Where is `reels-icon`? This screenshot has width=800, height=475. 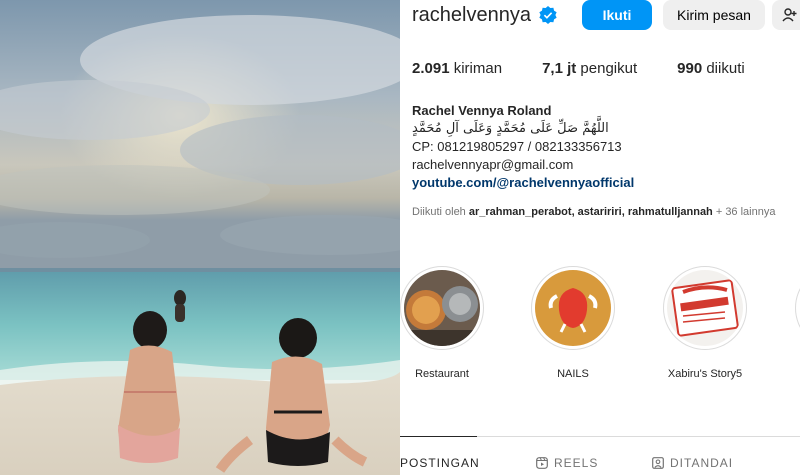
reels-icon is located at coordinates (542, 463).